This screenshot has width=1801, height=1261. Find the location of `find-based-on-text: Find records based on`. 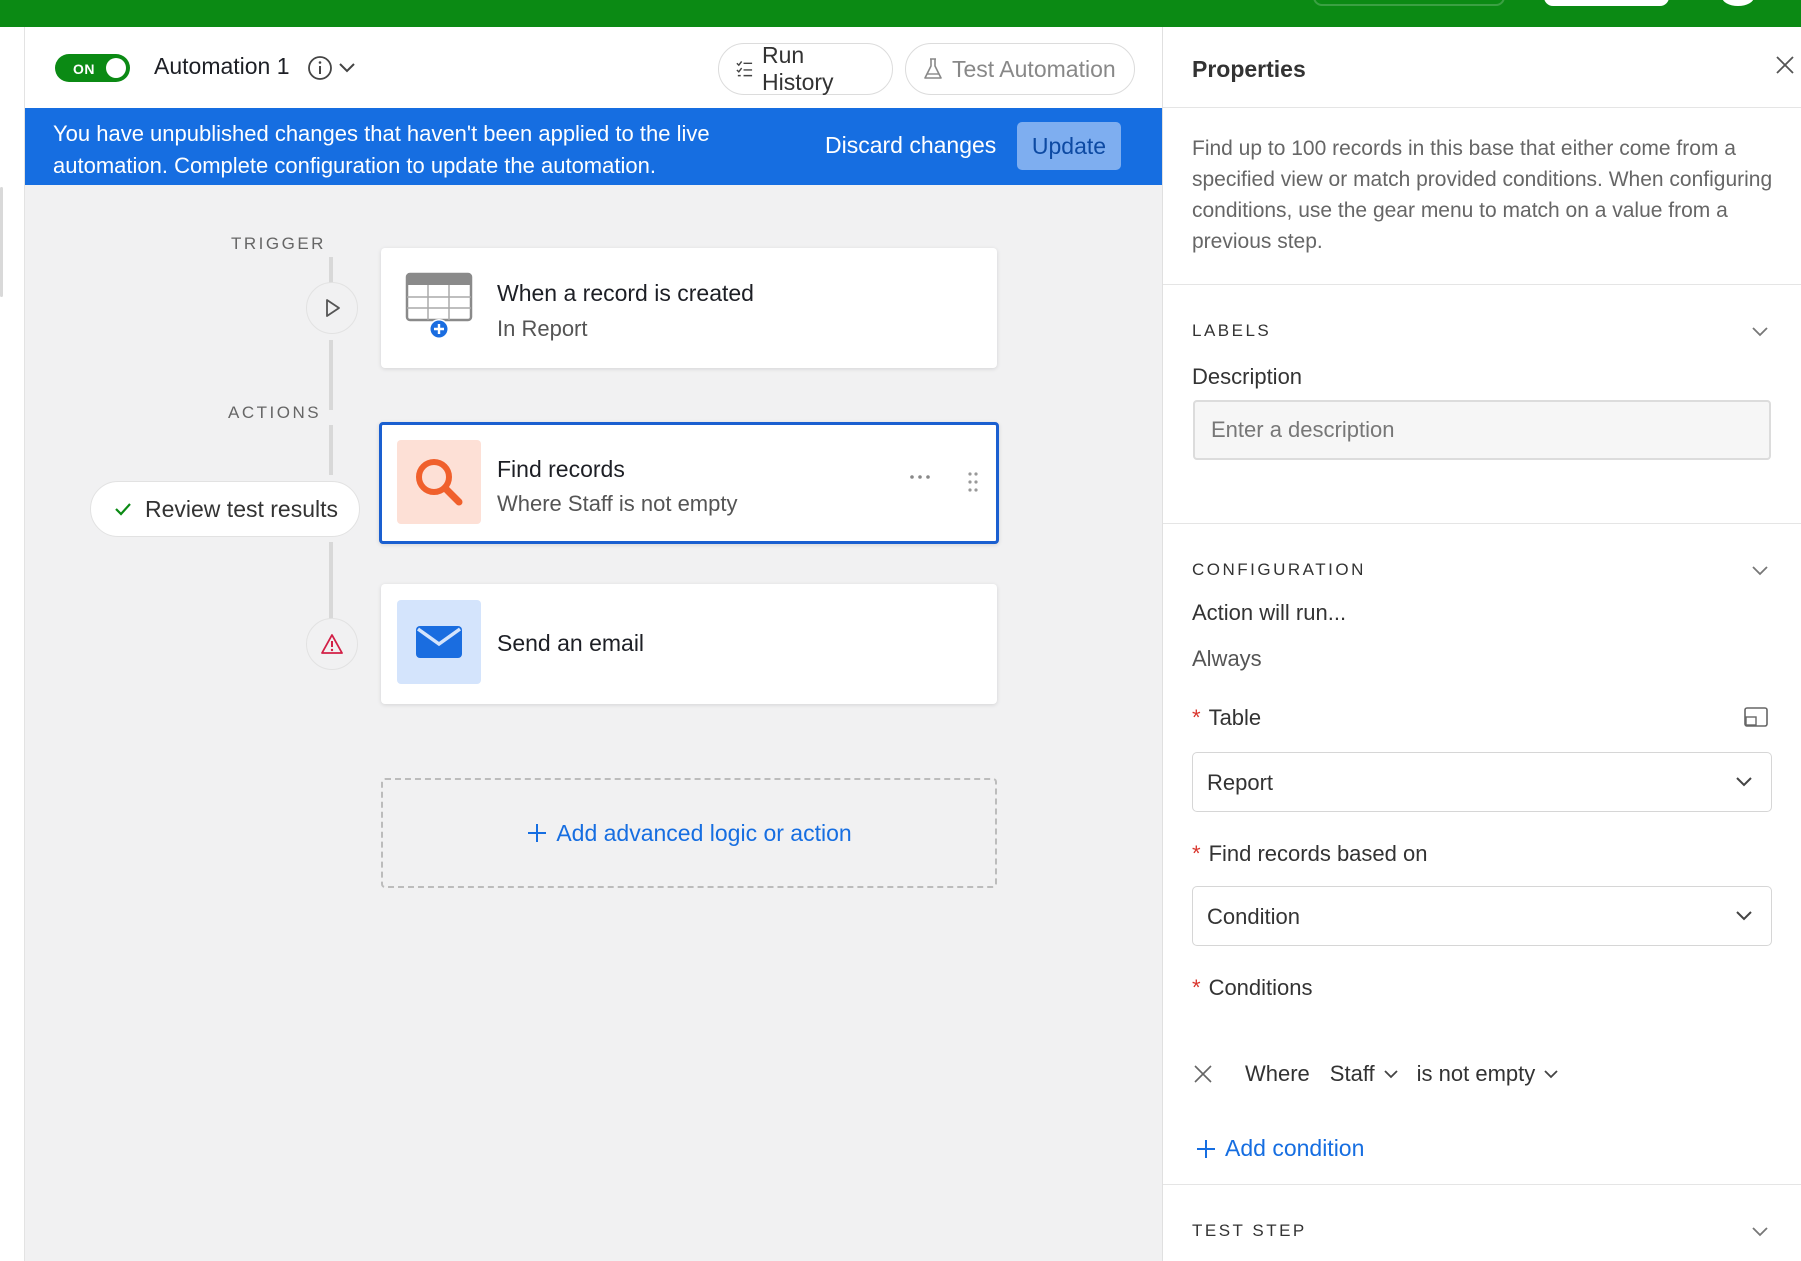

find-based-on-text: Find records based on is located at coordinates (1318, 853).